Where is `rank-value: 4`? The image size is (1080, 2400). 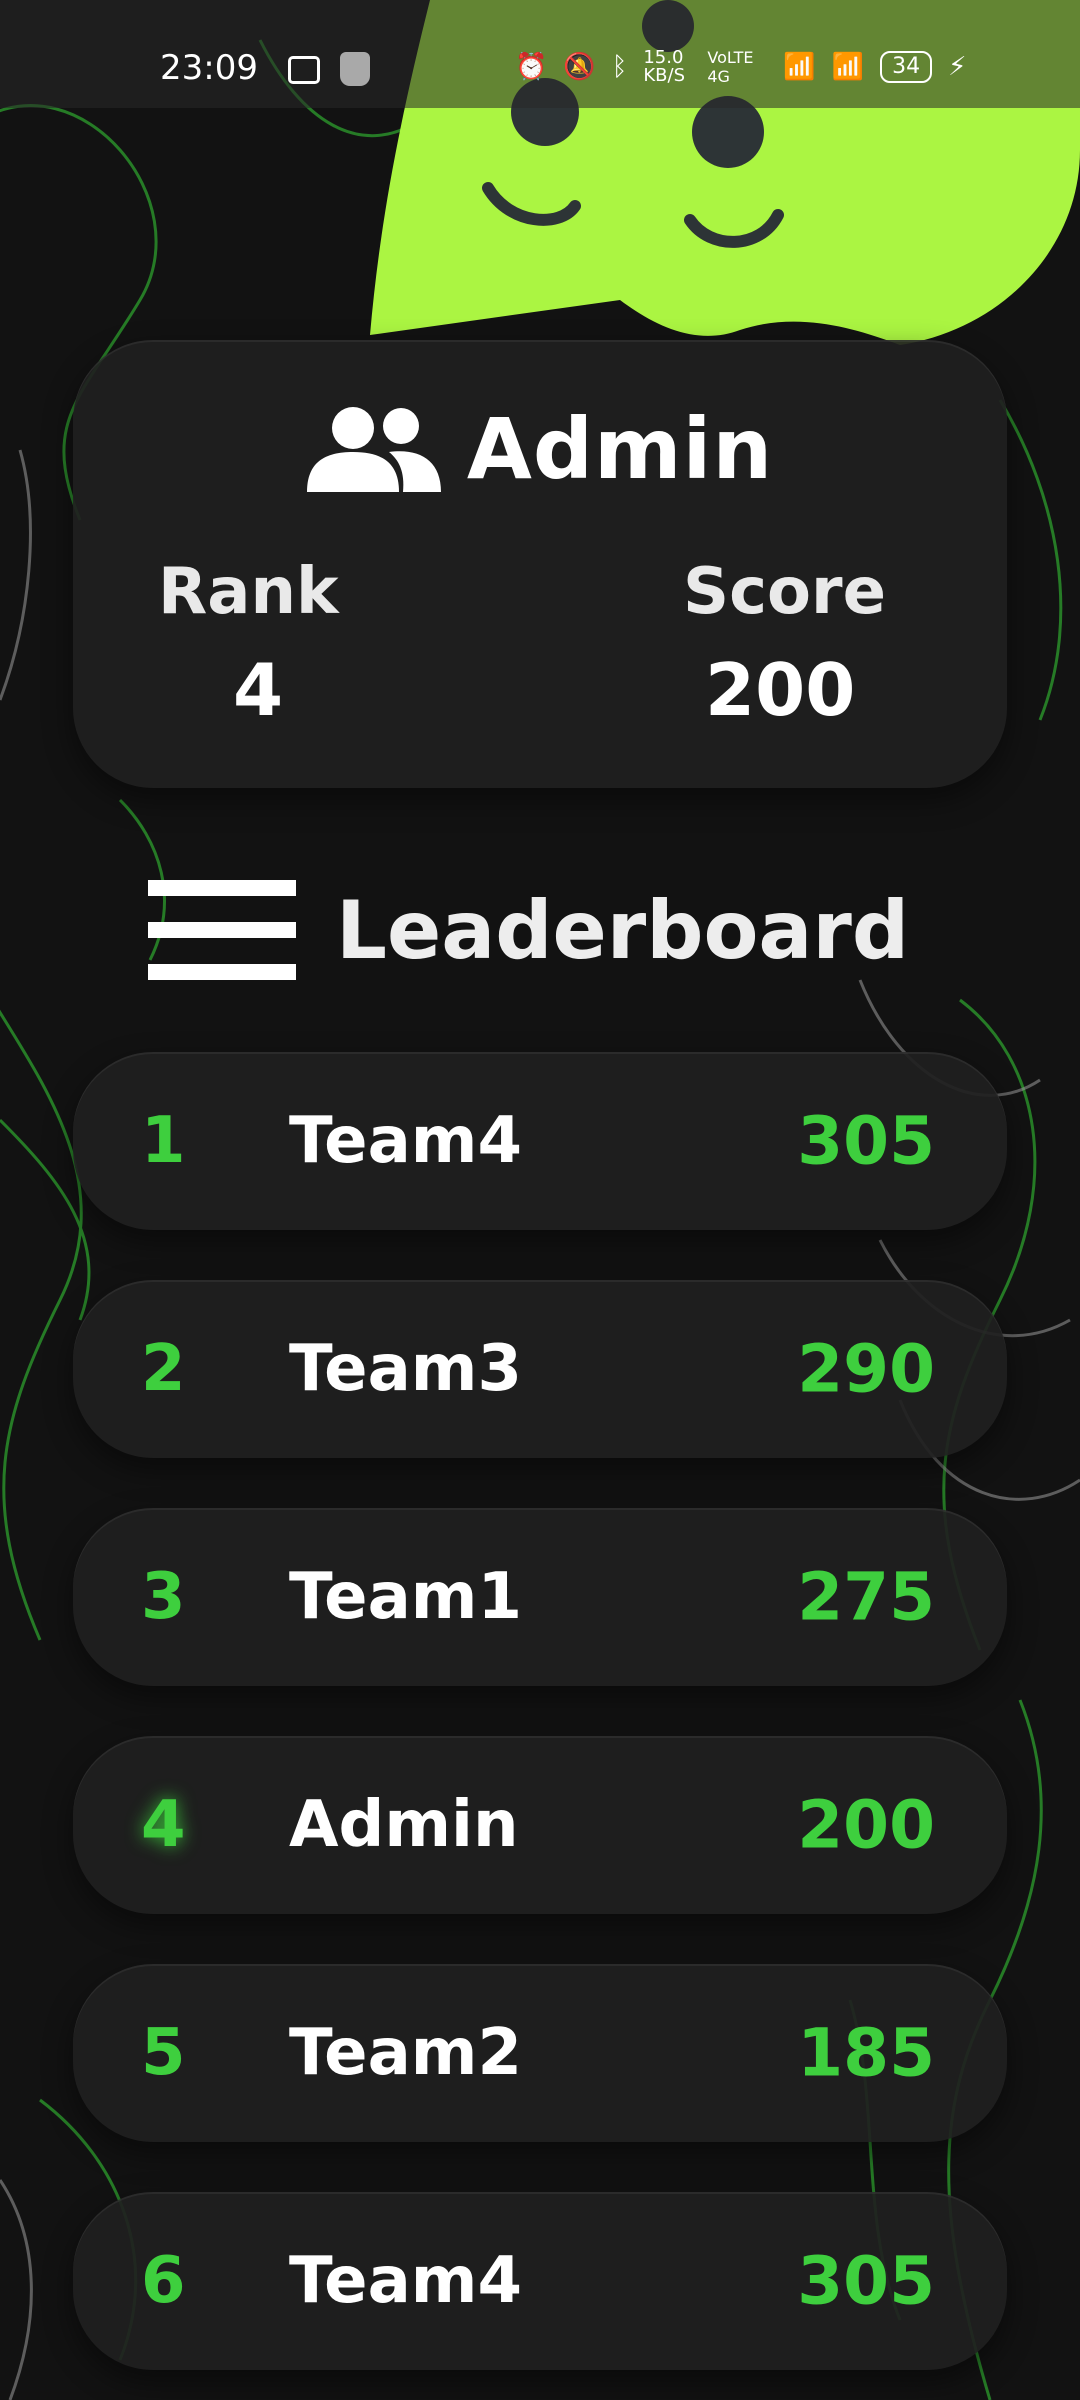
rank-value: 4 is located at coordinates (258, 690).